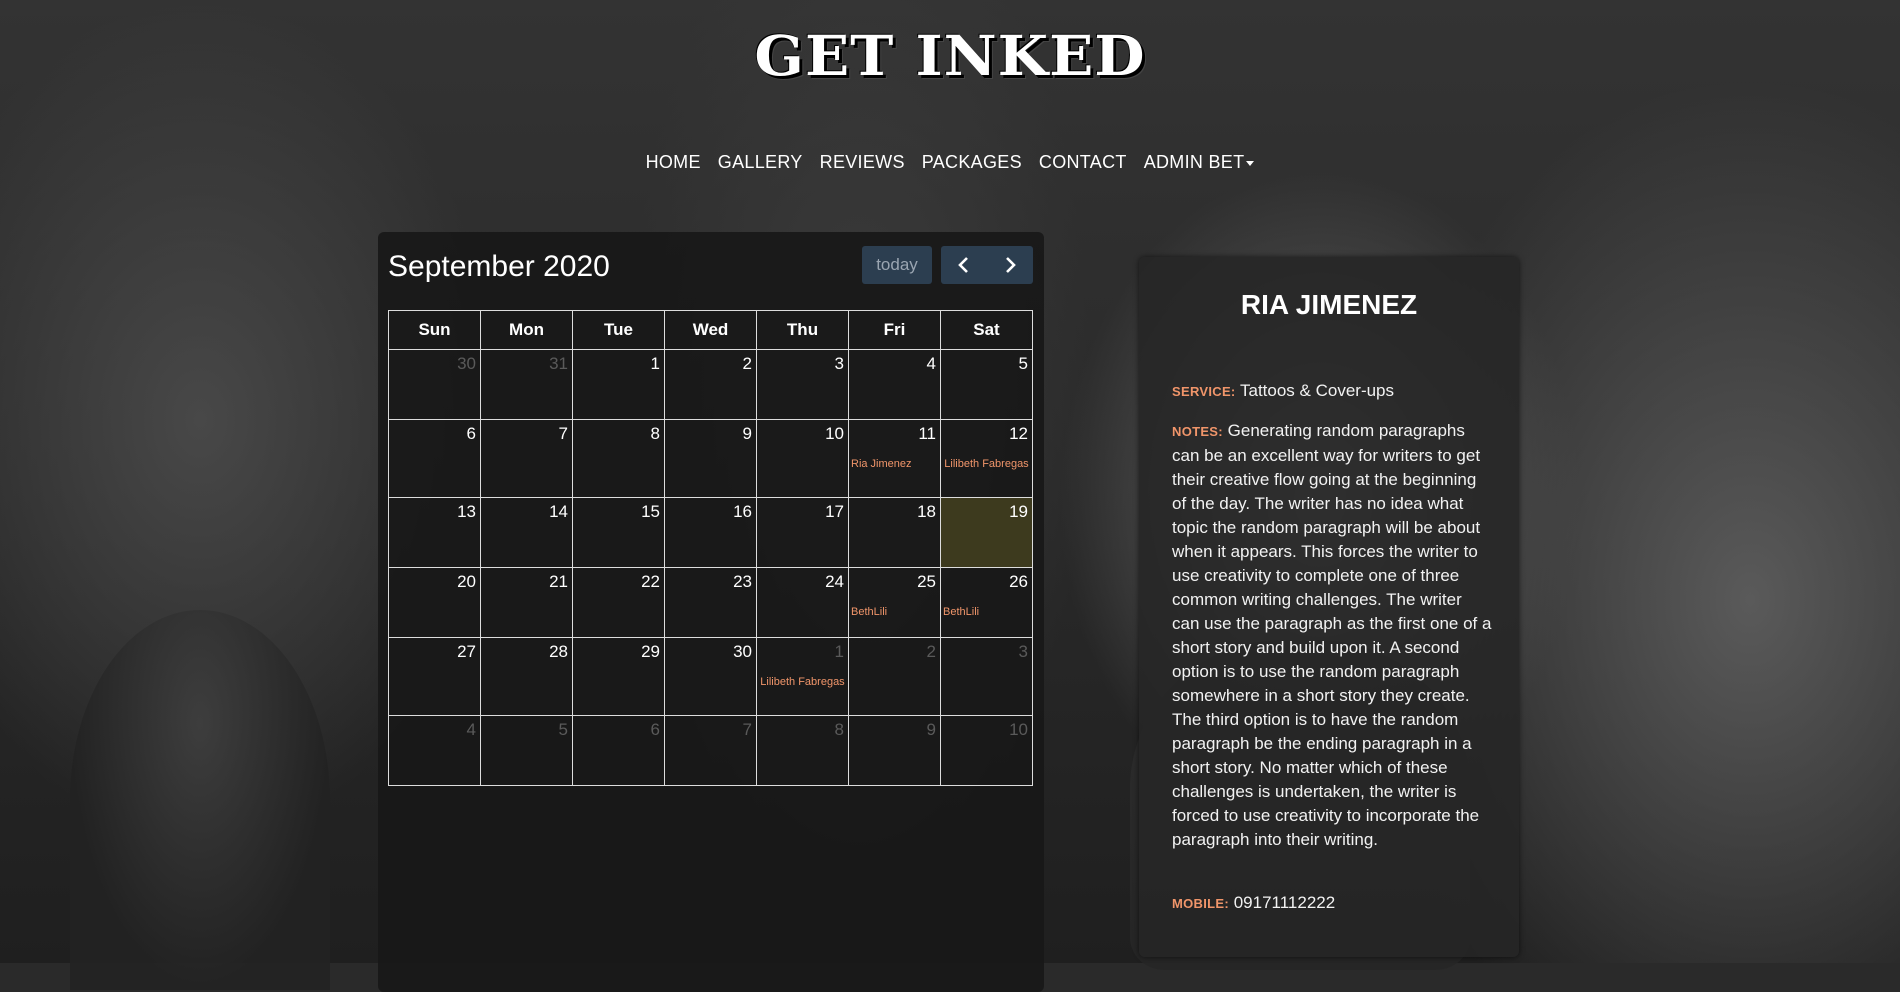 The height and width of the screenshot is (992, 1900). I want to click on today-button: today, so click(897, 265).